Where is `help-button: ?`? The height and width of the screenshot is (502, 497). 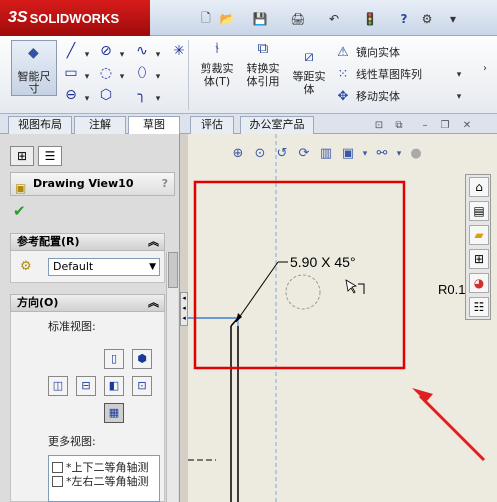
help-button: ? is located at coordinates (165, 184).